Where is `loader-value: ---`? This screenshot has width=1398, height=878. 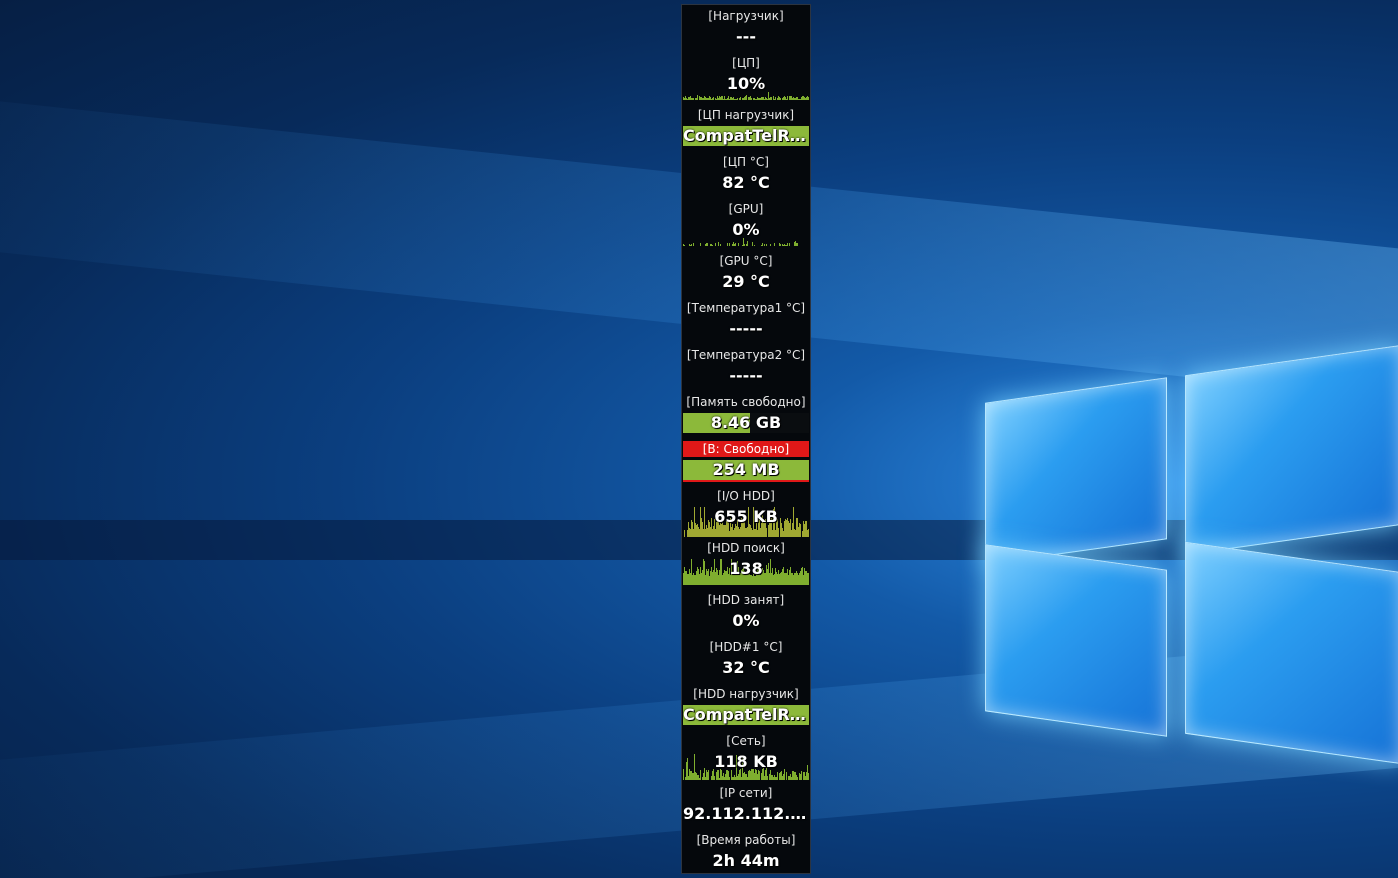
loader-value: --- is located at coordinates (746, 36).